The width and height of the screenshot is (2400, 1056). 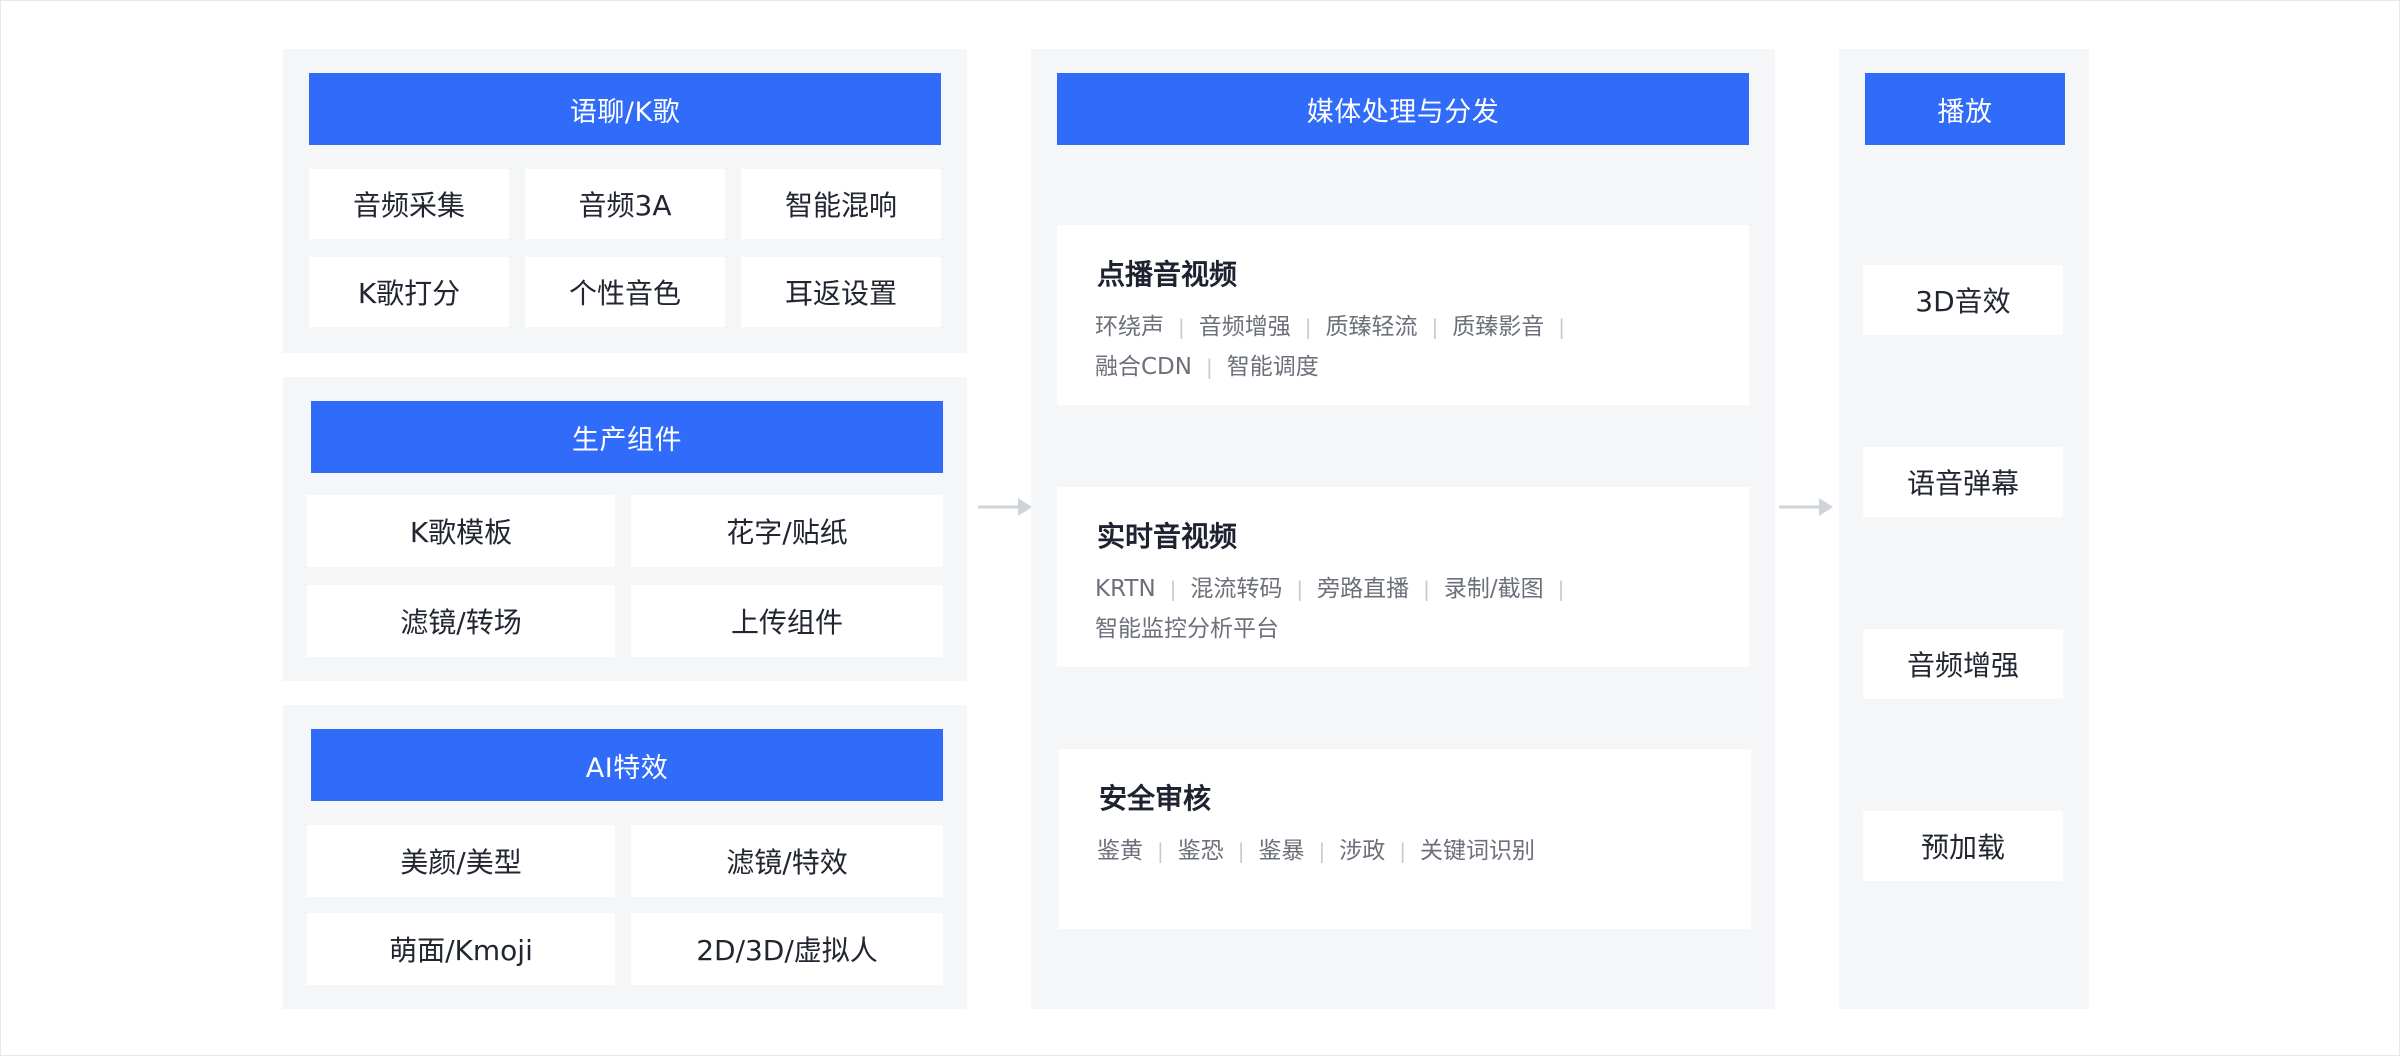 I want to click on tag: 涉政, so click(x=1362, y=851).